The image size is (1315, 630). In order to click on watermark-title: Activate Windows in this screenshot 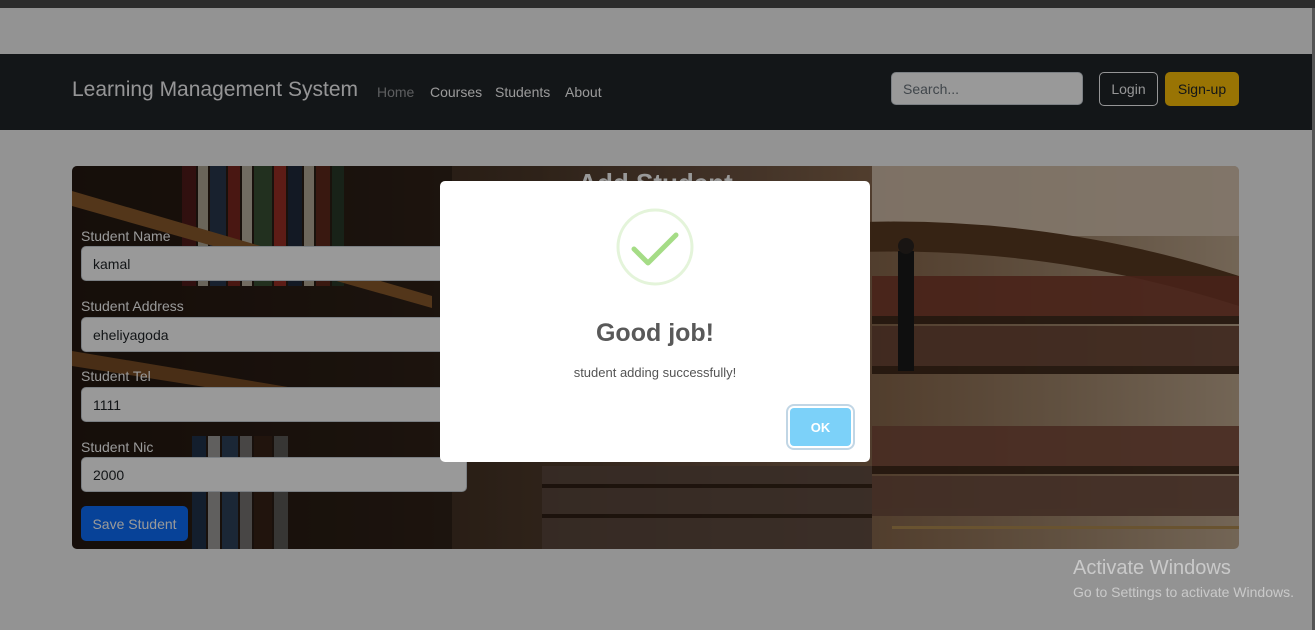, I will do `click(1152, 568)`.